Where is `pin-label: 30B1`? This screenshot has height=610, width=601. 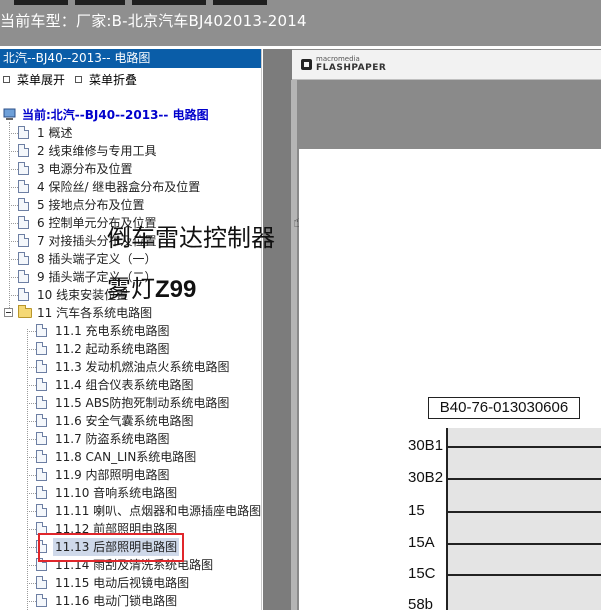 pin-label: 30B1 is located at coordinates (426, 445).